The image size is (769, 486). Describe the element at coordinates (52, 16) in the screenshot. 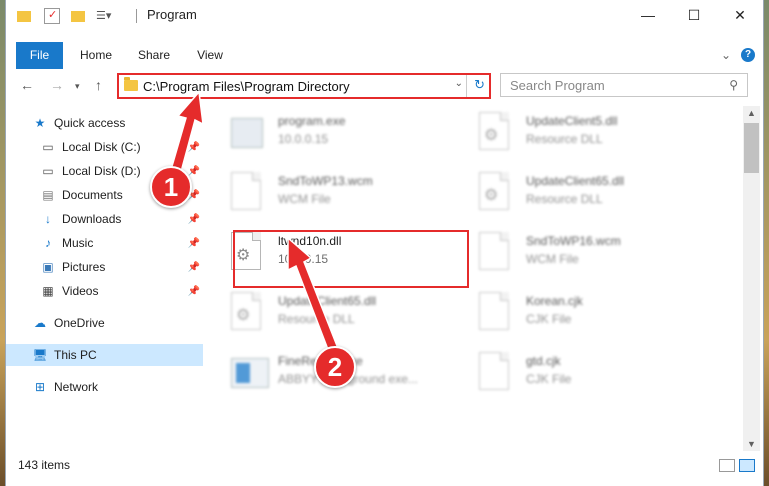

I see `properties-icon: ✓` at that location.